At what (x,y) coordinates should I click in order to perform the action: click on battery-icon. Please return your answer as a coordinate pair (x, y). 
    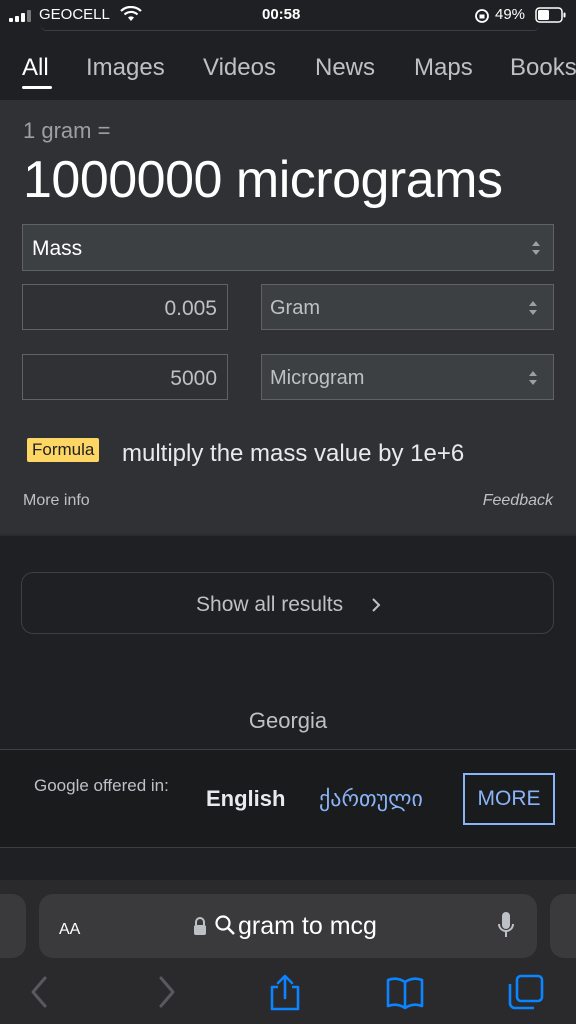
    Looking at the image, I should click on (550, 15).